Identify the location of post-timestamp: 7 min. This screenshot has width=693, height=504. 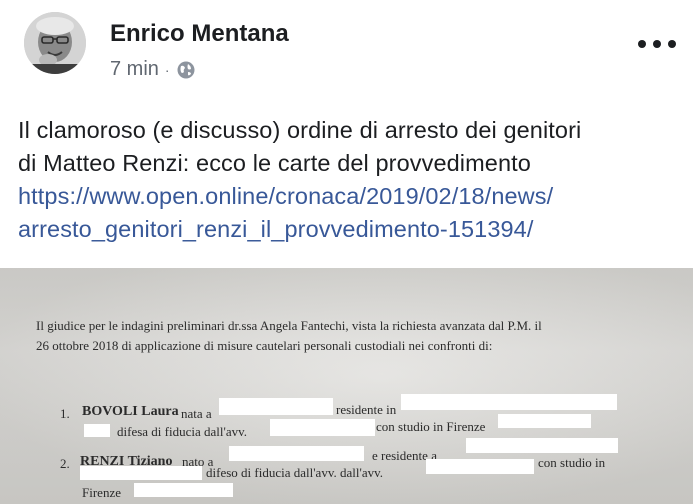
(134, 69).